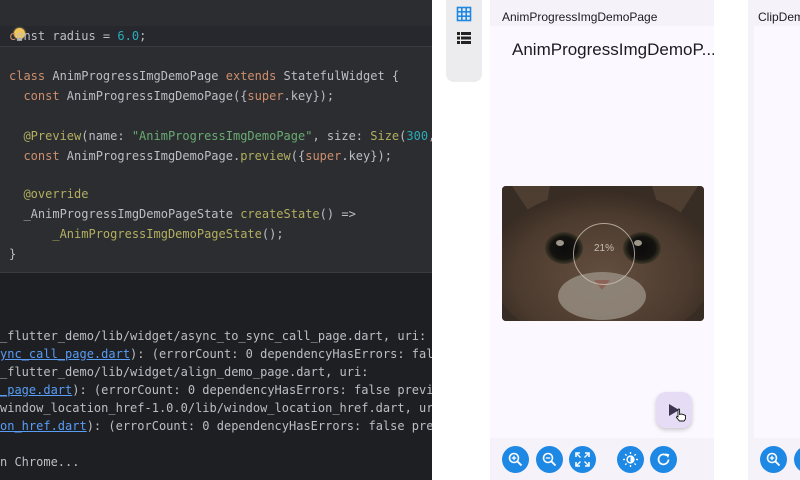 The width and height of the screenshot is (800, 480). I want to click on play-button, so click(674, 410).